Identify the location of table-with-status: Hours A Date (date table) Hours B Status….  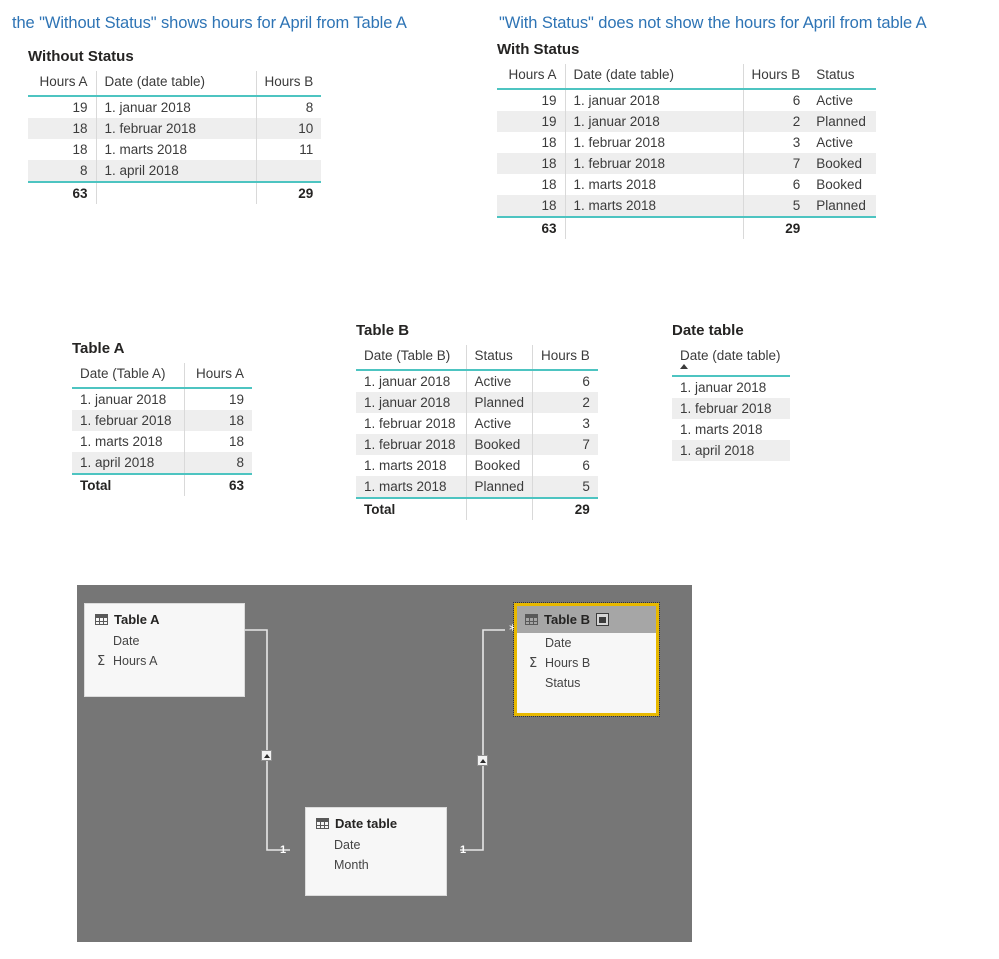
(687, 151).